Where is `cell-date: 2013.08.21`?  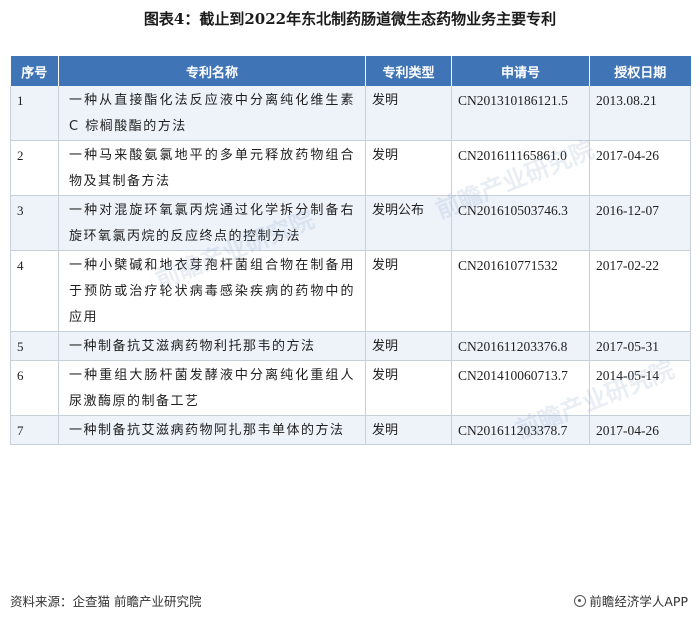
cell-date: 2013.08.21 is located at coordinates (640, 113).